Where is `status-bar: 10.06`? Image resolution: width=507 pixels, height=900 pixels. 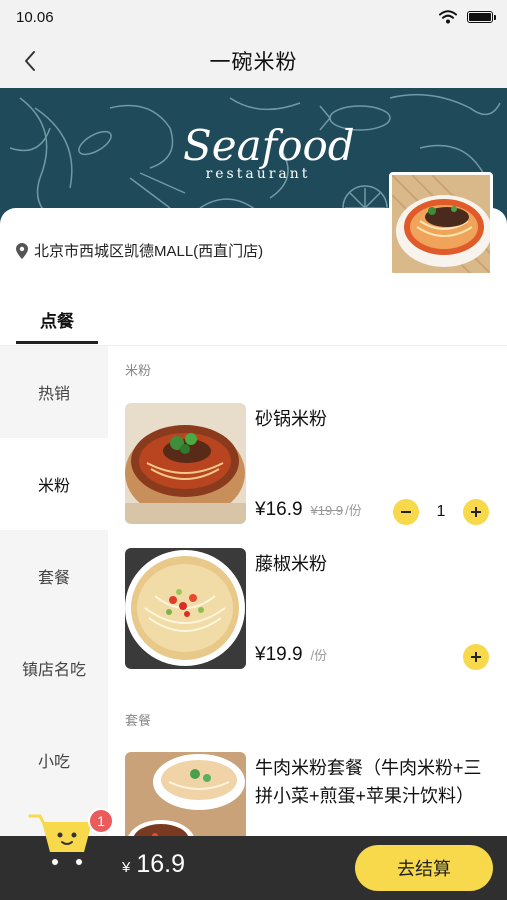 status-bar: 10.06 is located at coordinates (253, 17).